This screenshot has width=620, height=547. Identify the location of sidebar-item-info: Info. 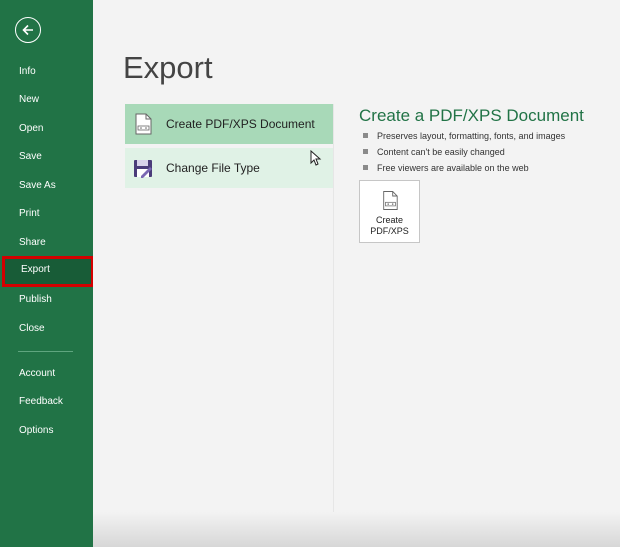
(46, 72).